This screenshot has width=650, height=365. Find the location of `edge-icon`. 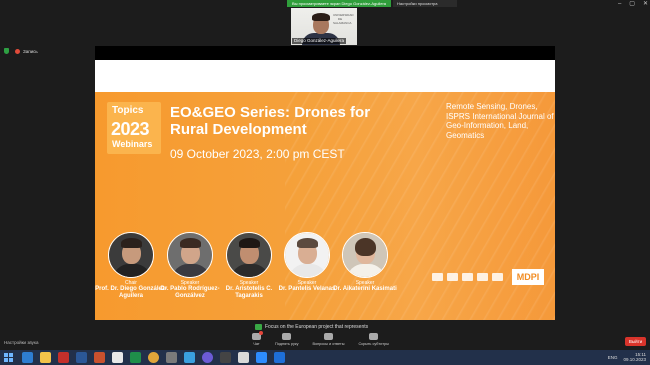

edge-icon is located at coordinates (27, 357).